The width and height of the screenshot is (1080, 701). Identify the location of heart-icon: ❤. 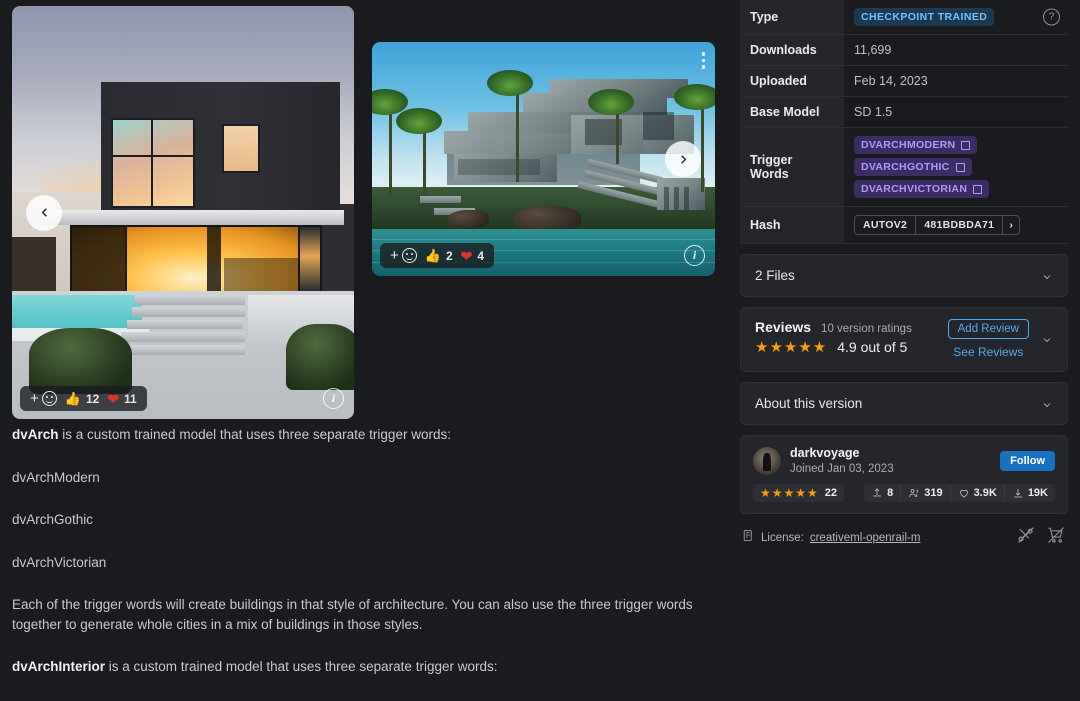
(466, 255).